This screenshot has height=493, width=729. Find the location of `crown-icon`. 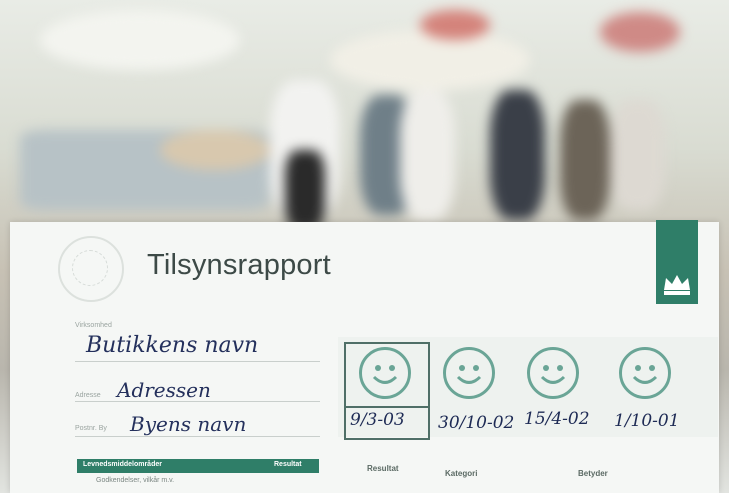

crown-icon is located at coordinates (677, 285).